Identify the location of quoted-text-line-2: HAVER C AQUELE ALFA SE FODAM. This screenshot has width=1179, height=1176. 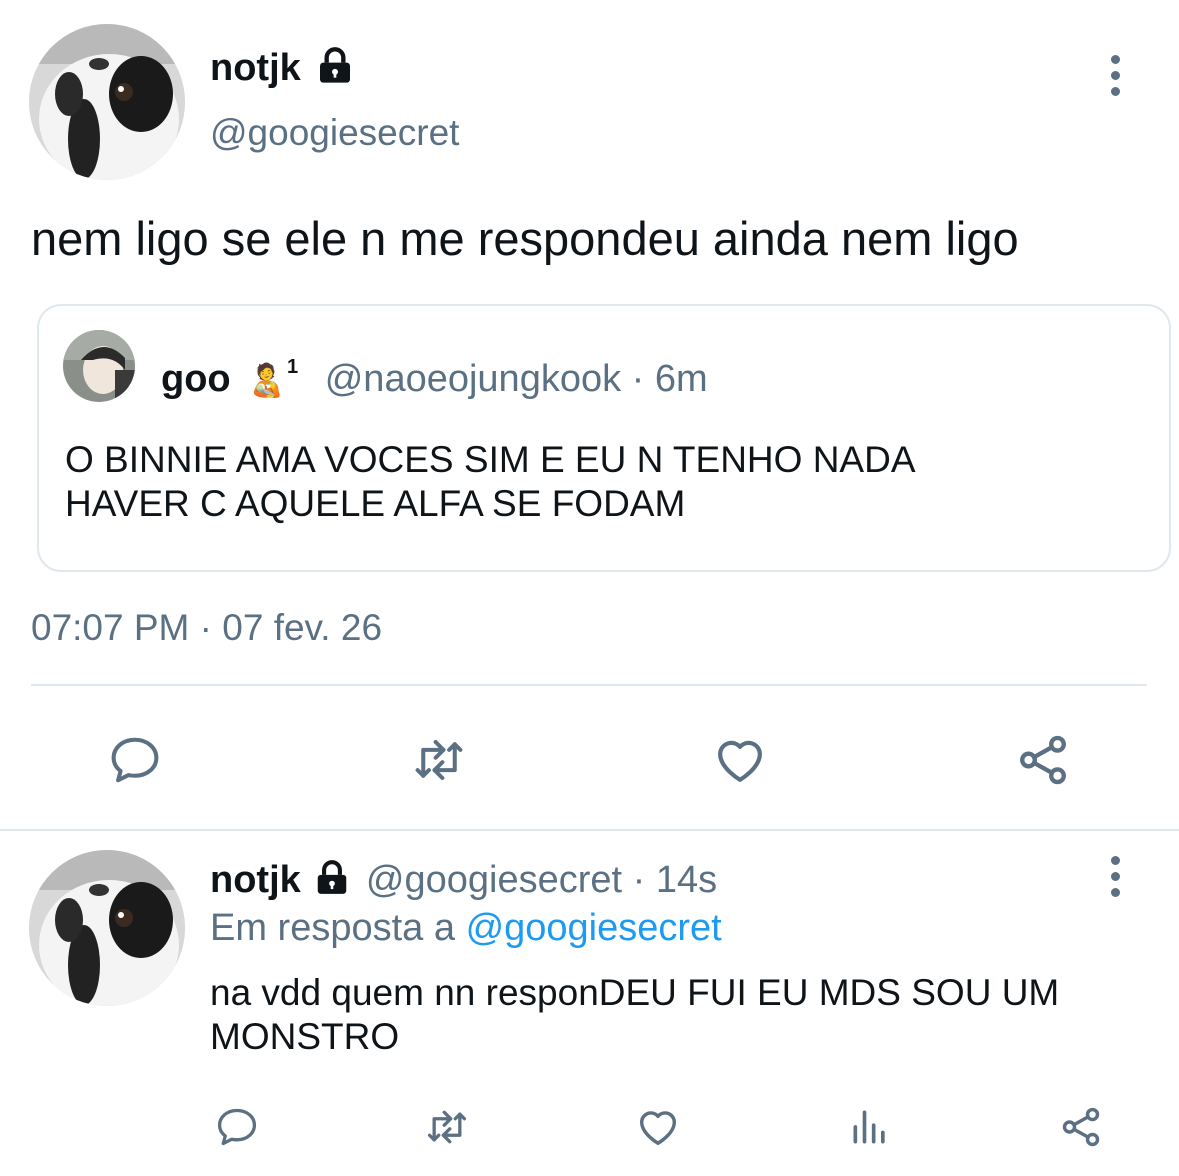
(375, 503).